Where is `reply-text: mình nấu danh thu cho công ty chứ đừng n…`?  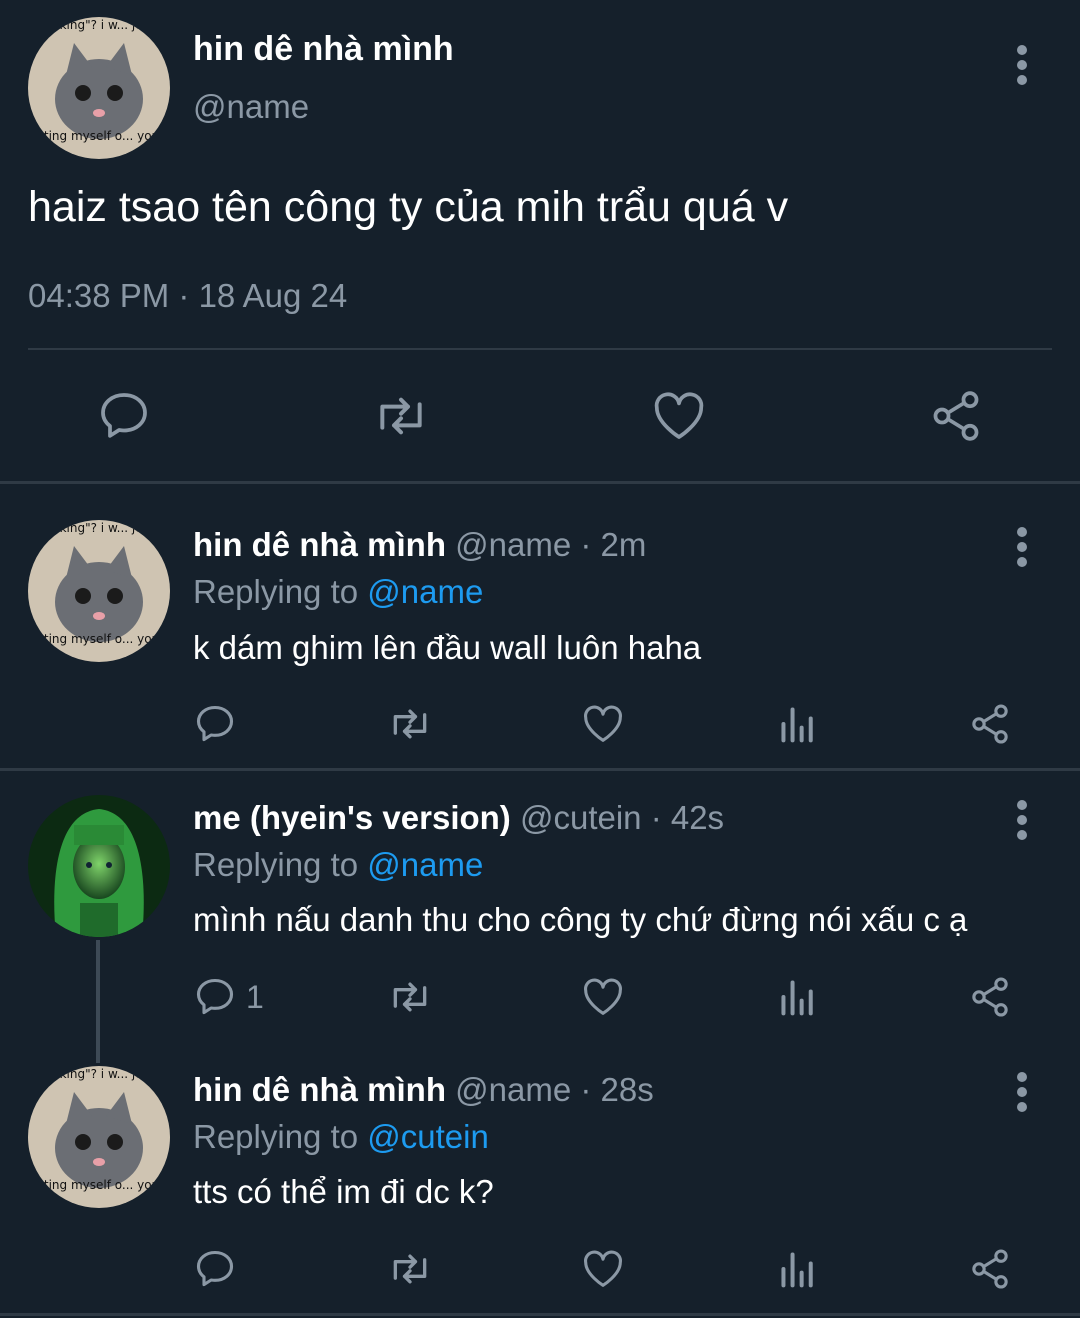
reply-text: mình nấu danh thu cho công ty chứ đừng n… is located at coordinates (580, 919).